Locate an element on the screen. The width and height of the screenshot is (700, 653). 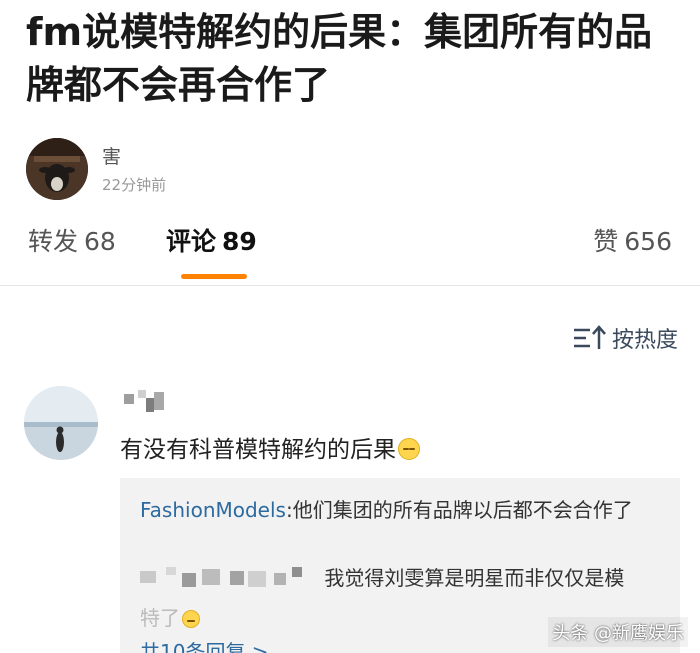
commenter-name-blurred is located at coordinates (155, 401).